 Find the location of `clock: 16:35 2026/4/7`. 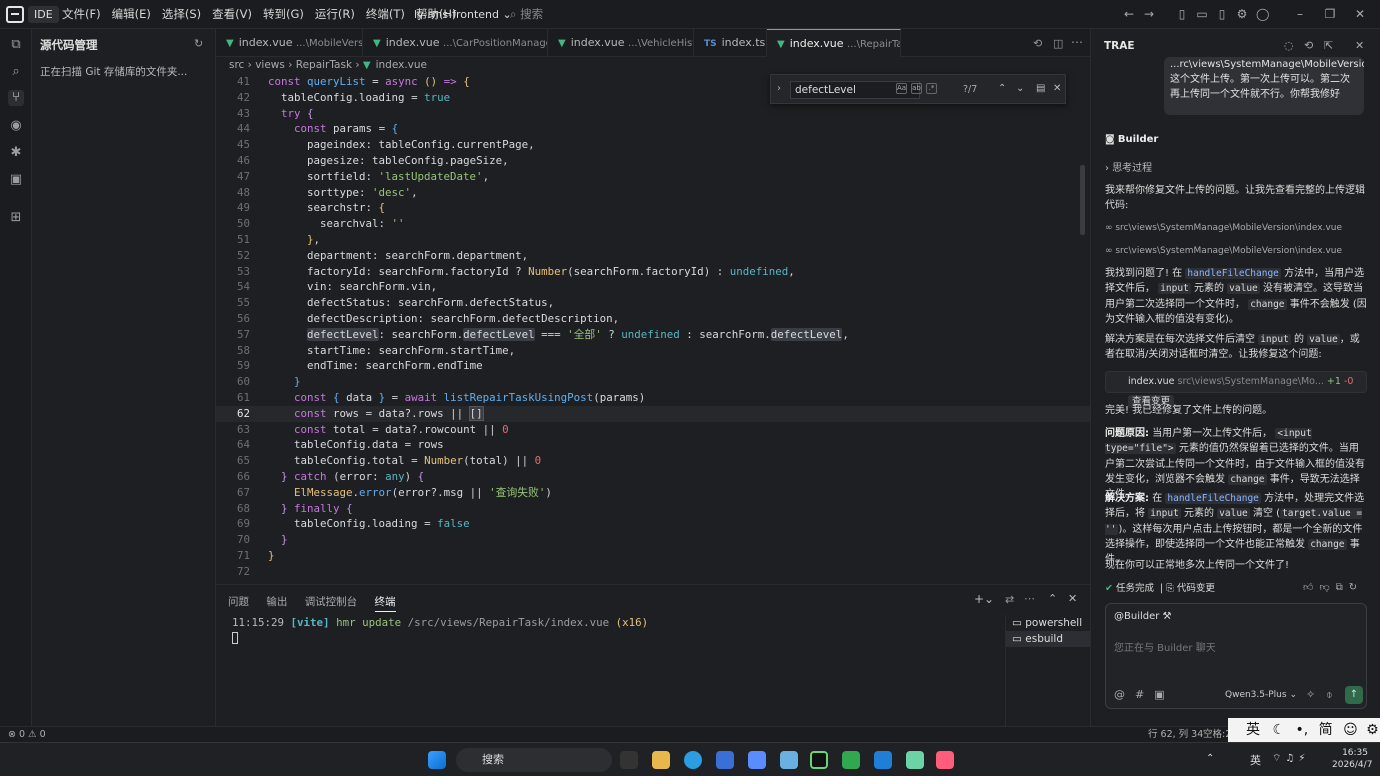

clock: 16:35 2026/4/7 is located at coordinates (1352, 759).